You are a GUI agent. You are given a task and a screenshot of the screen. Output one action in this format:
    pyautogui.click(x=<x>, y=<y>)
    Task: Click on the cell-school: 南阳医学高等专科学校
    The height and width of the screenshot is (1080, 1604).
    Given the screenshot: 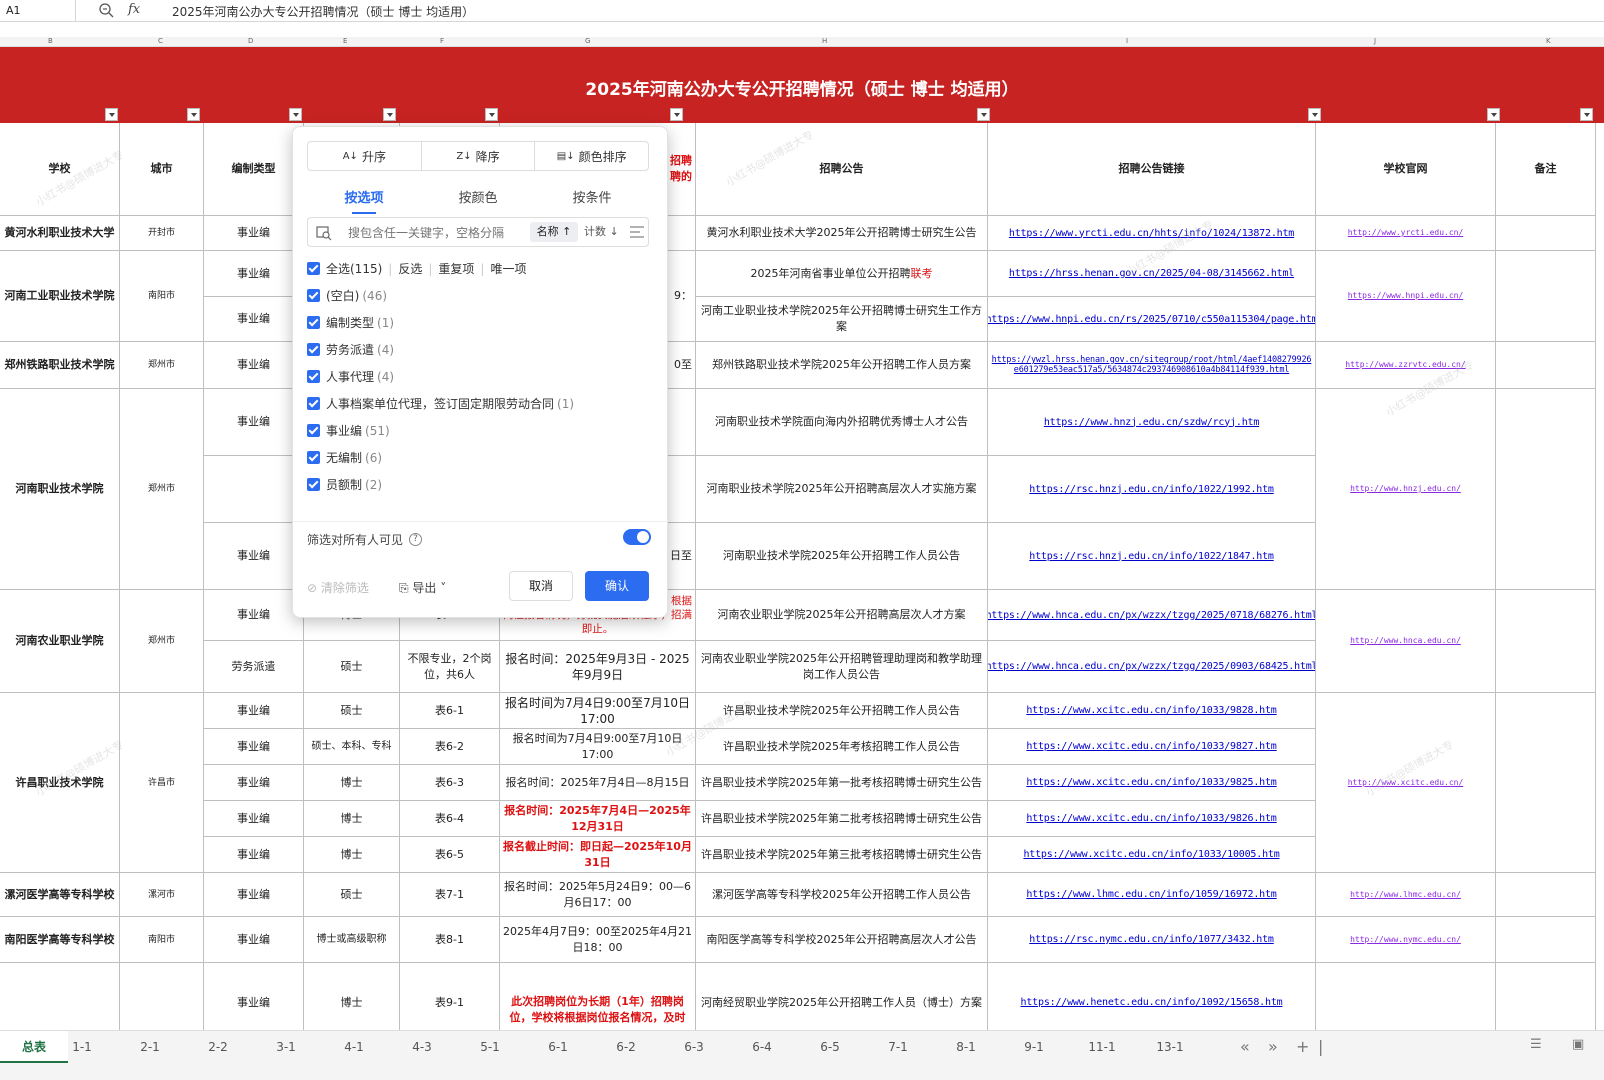 What is the action you would take?
    pyautogui.click(x=60, y=940)
    